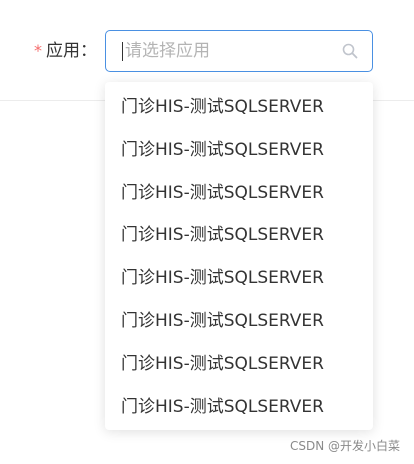 The height and width of the screenshot is (464, 414). What do you see at coordinates (344, 446) in the screenshot?
I see `watermark: CSDN @开发小白菜` at bounding box center [344, 446].